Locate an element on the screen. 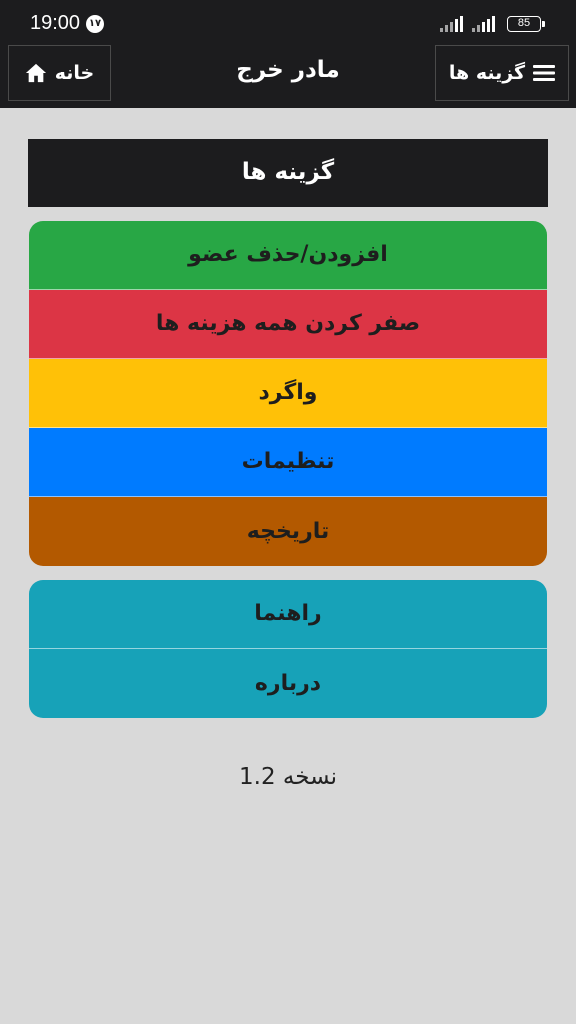  home-button-label: خانه is located at coordinates (74, 73).